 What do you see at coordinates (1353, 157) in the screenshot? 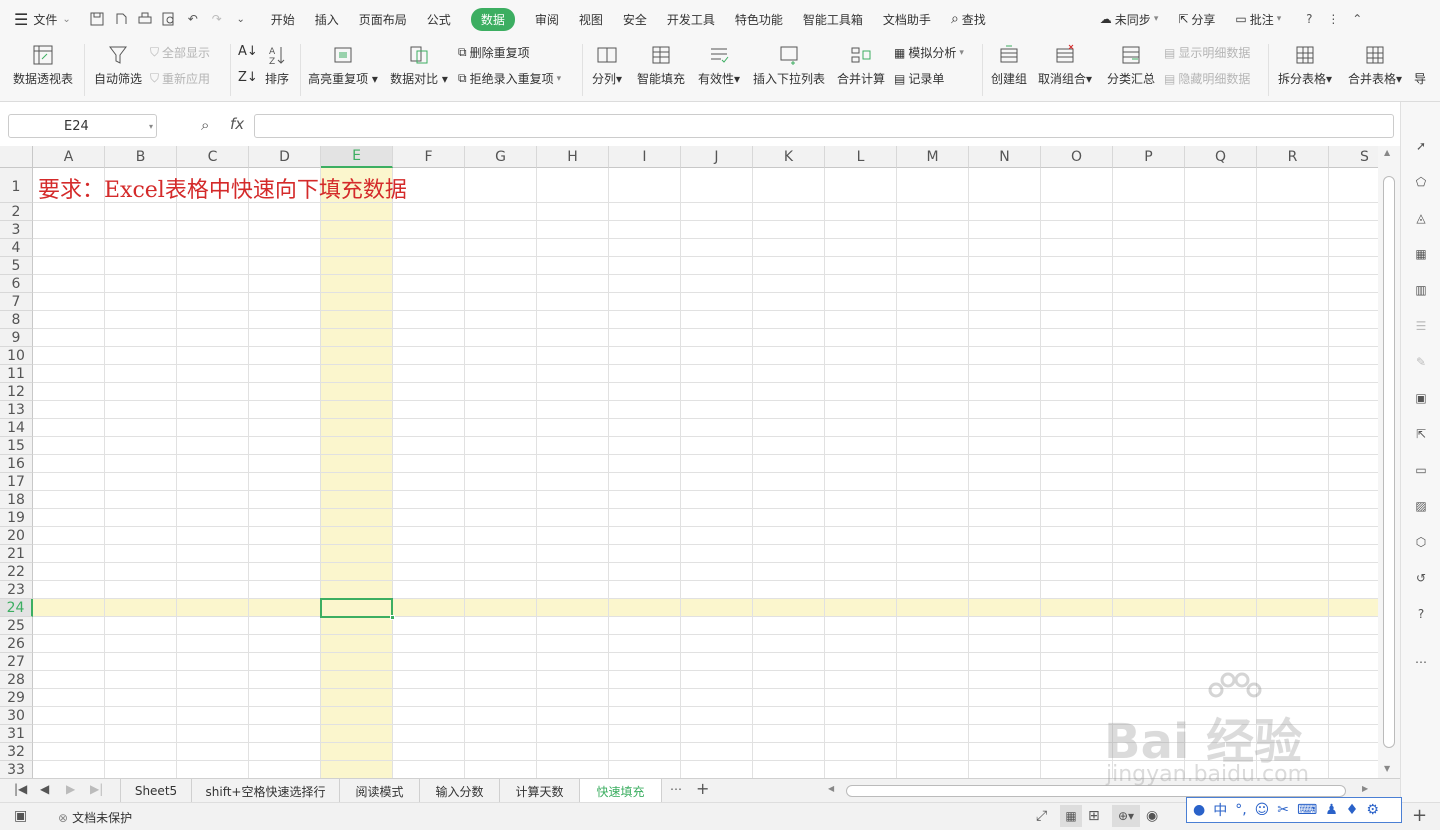
I see `column-header-s: S` at bounding box center [1353, 157].